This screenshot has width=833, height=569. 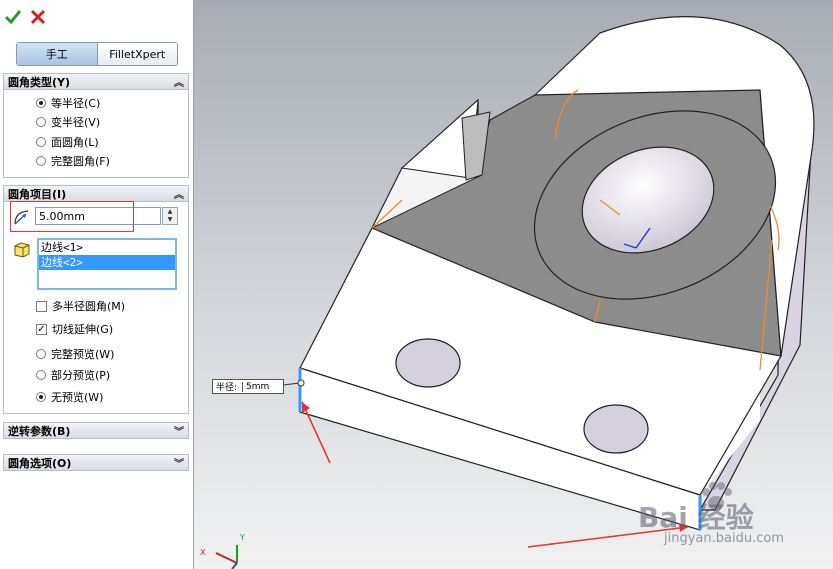 I want to click on fillet-items-header: 圆角项目(I) ︽, so click(x=96, y=193).